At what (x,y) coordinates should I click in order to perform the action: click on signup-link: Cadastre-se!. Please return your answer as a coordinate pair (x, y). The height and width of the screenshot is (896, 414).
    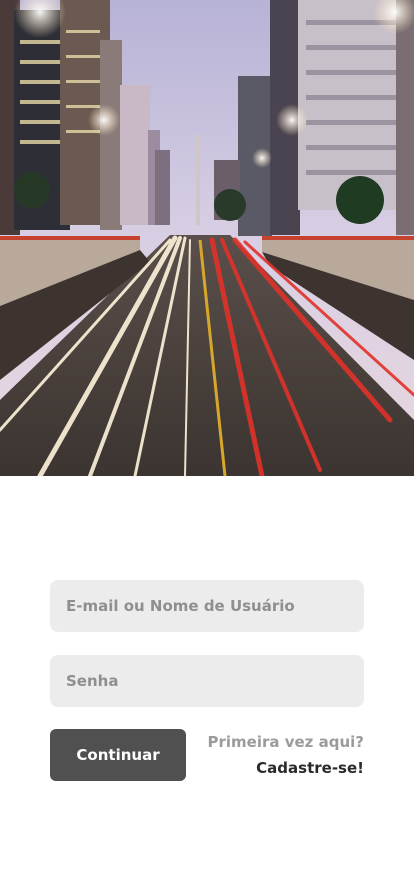
    Looking at the image, I should click on (310, 768).